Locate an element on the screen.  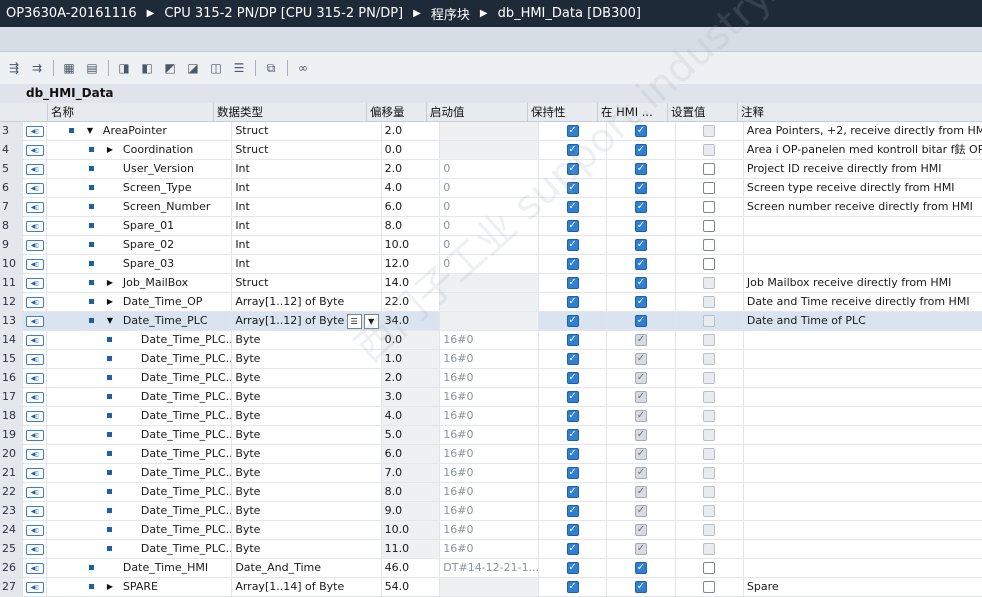
table-row: 14 ◀▯ Date_Time_PLC... Byte 0.0 16#0 ✓ ✓ is located at coordinates (491, 340).